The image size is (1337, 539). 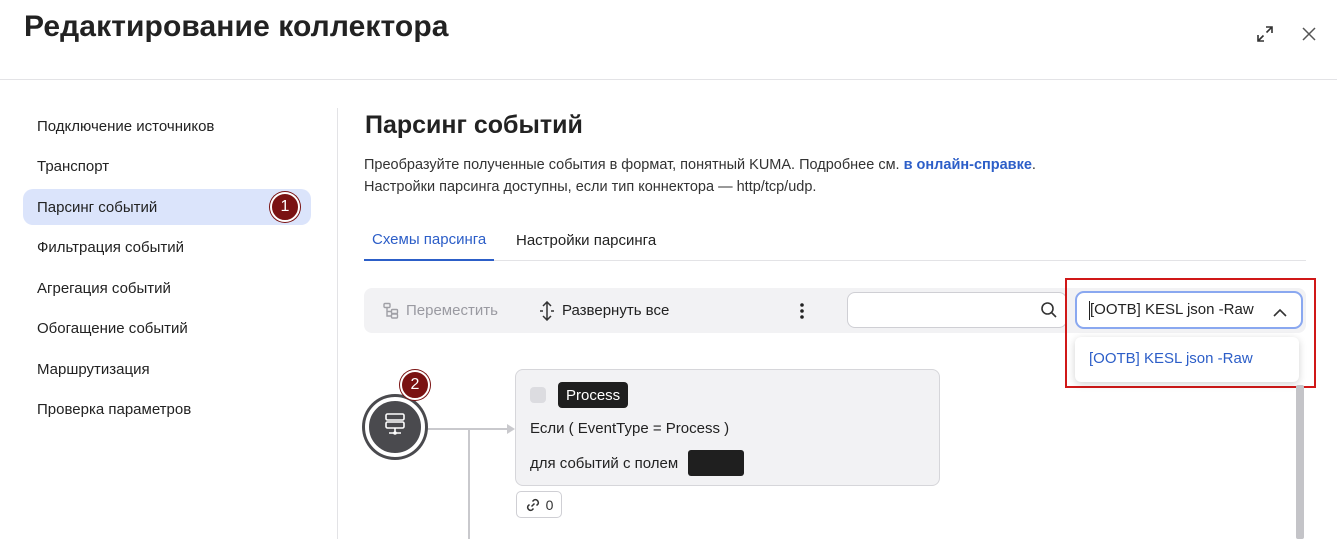 What do you see at coordinates (285, 207) in the screenshot?
I see `step-marker-1: 1` at bounding box center [285, 207].